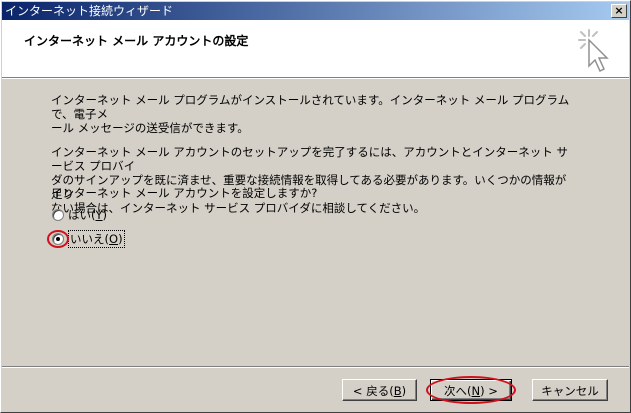  What do you see at coordinates (315, 11) in the screenshot?
I see `title-bar: インターネット接続ウィザード ×` at bounding box center [315, 11].